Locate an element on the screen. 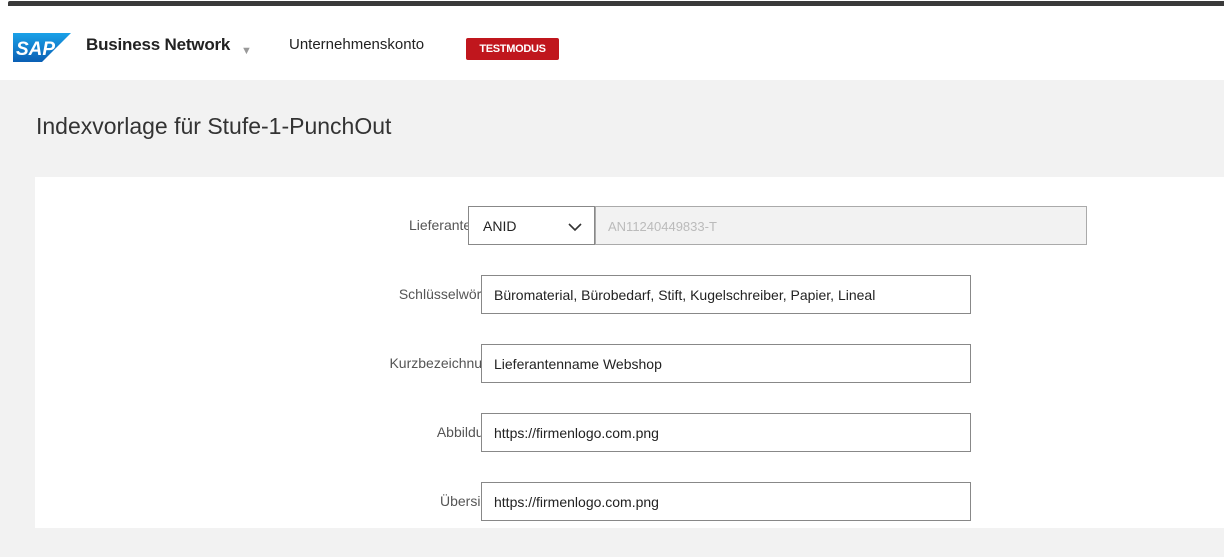 The height and width of the screenshot is (557, 1224). window-top-strip is located at coordinates (612, 3).